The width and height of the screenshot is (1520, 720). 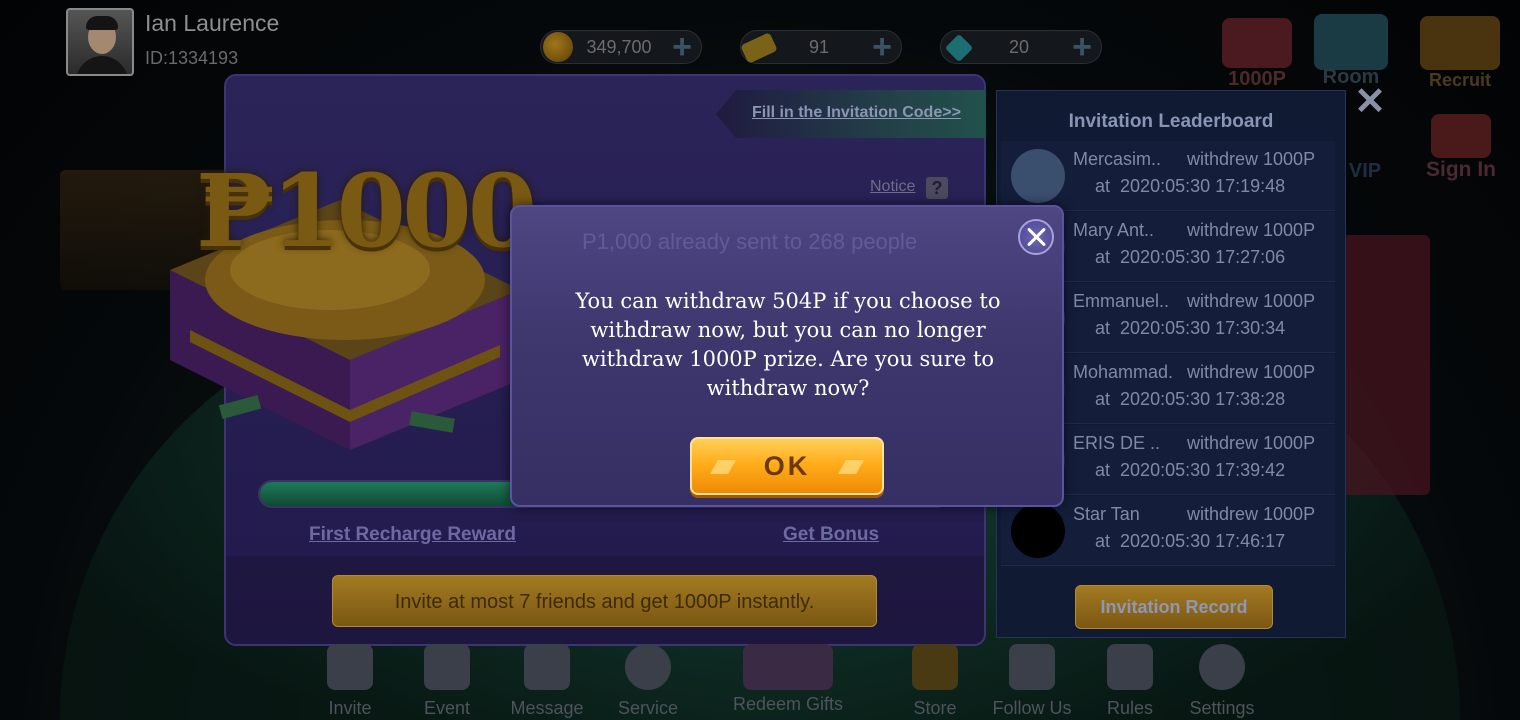 What do you see at coordinates (1460, 43) in the screenshot?
I see `handshake-icon` at bounding box center [1460, 43].